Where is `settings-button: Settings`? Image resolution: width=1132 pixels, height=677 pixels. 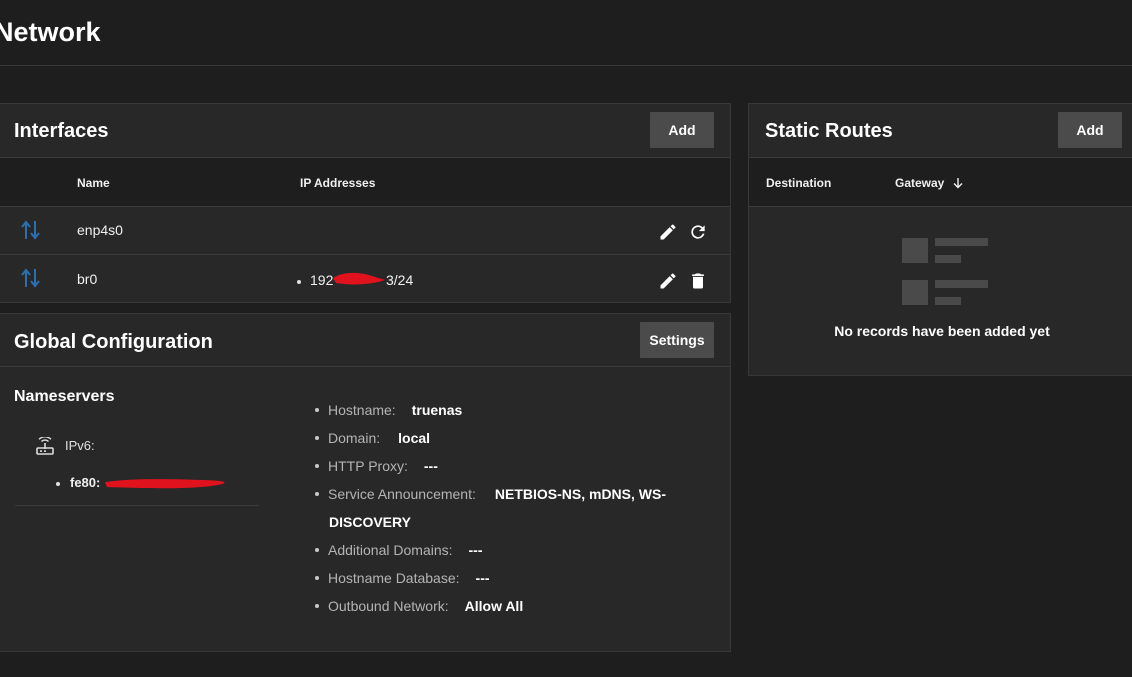 settings-button: Settings is located at coordinates (677, 340).